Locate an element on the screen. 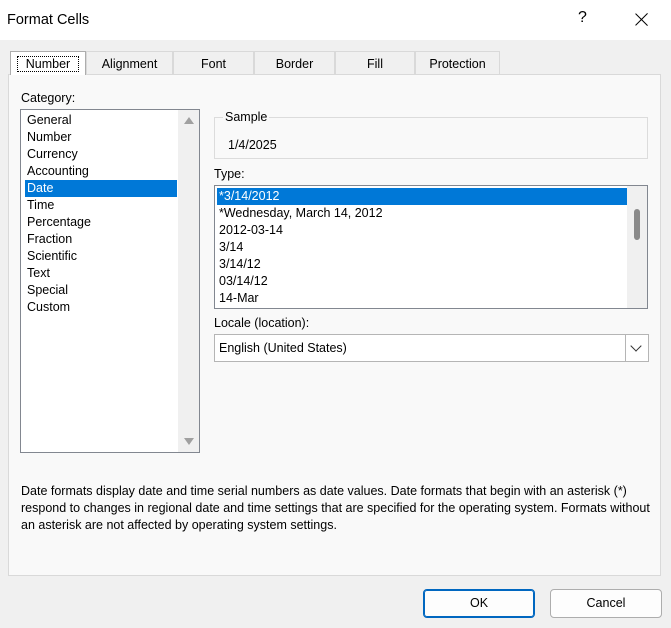 This screenshot has width=671, height=628. scroll-up-arrow-icon is located at coordinates (189, 120).